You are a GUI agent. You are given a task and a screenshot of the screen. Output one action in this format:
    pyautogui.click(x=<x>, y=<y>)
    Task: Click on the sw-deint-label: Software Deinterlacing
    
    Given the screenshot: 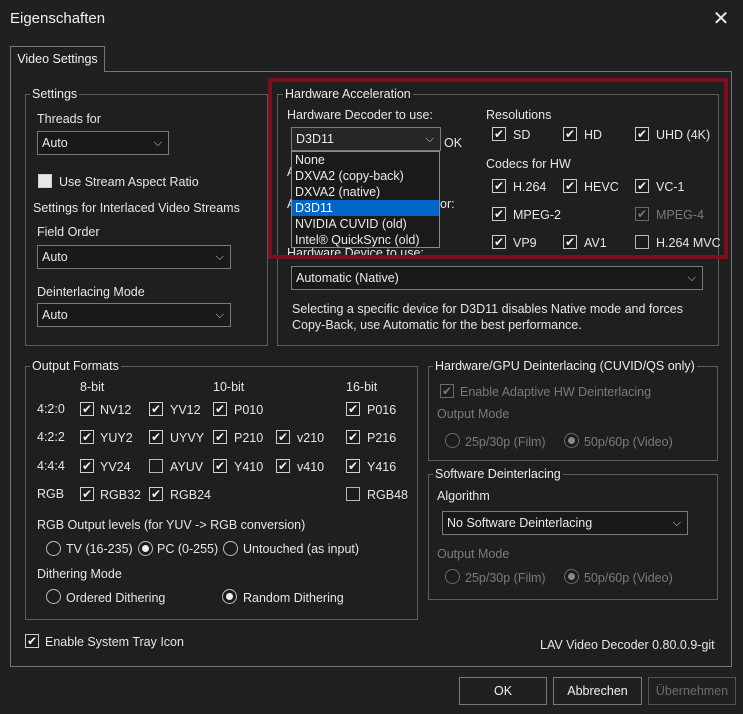 What is the action you would take?
    pyautogui.click(x=498, y=474)
    